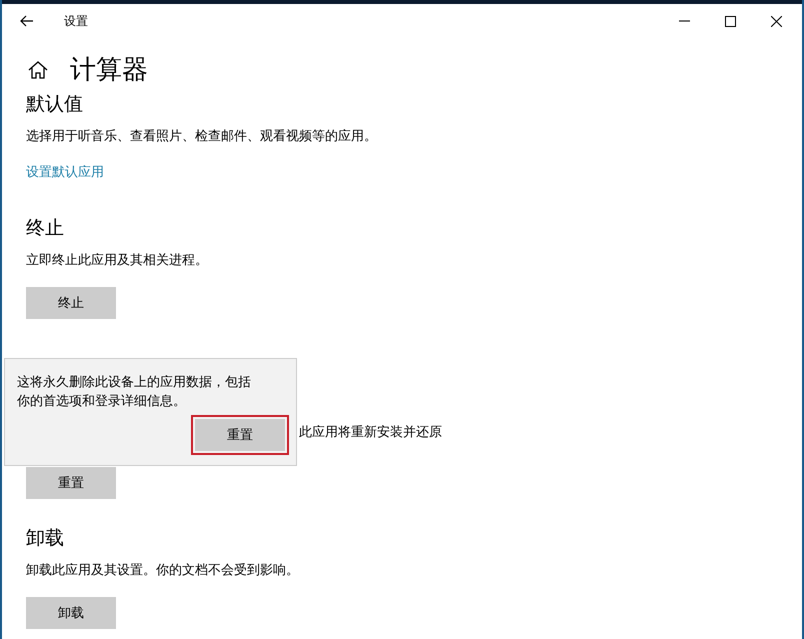 This screenshot has width=804, height=639. What do you see at coordinates (109, 70) in the screenshot?
I see `page-title: 计算器` at bounding box center [109, 70].